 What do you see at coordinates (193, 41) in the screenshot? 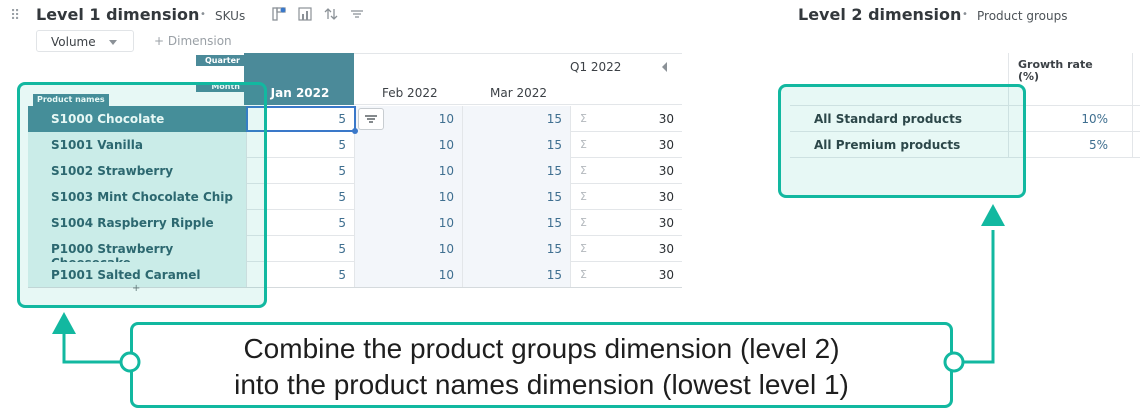
I see `add-dimension-button: + Dimension` at bounding box center [193, 41].